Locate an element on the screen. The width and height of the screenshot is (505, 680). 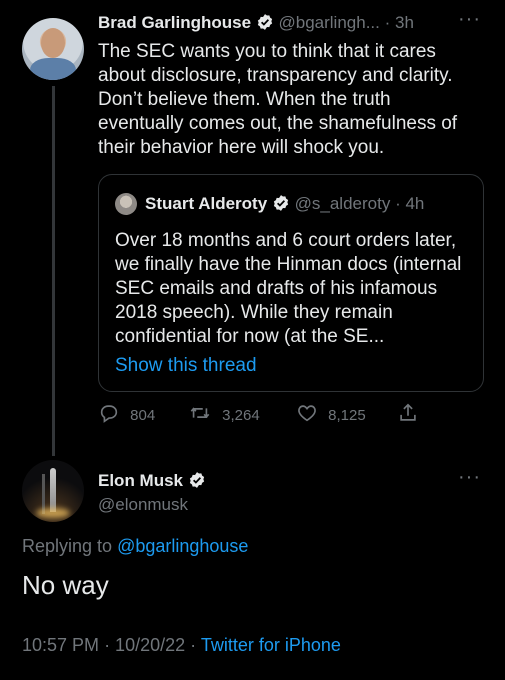
like-action: 8,125 is located at coordinates (331, 413).